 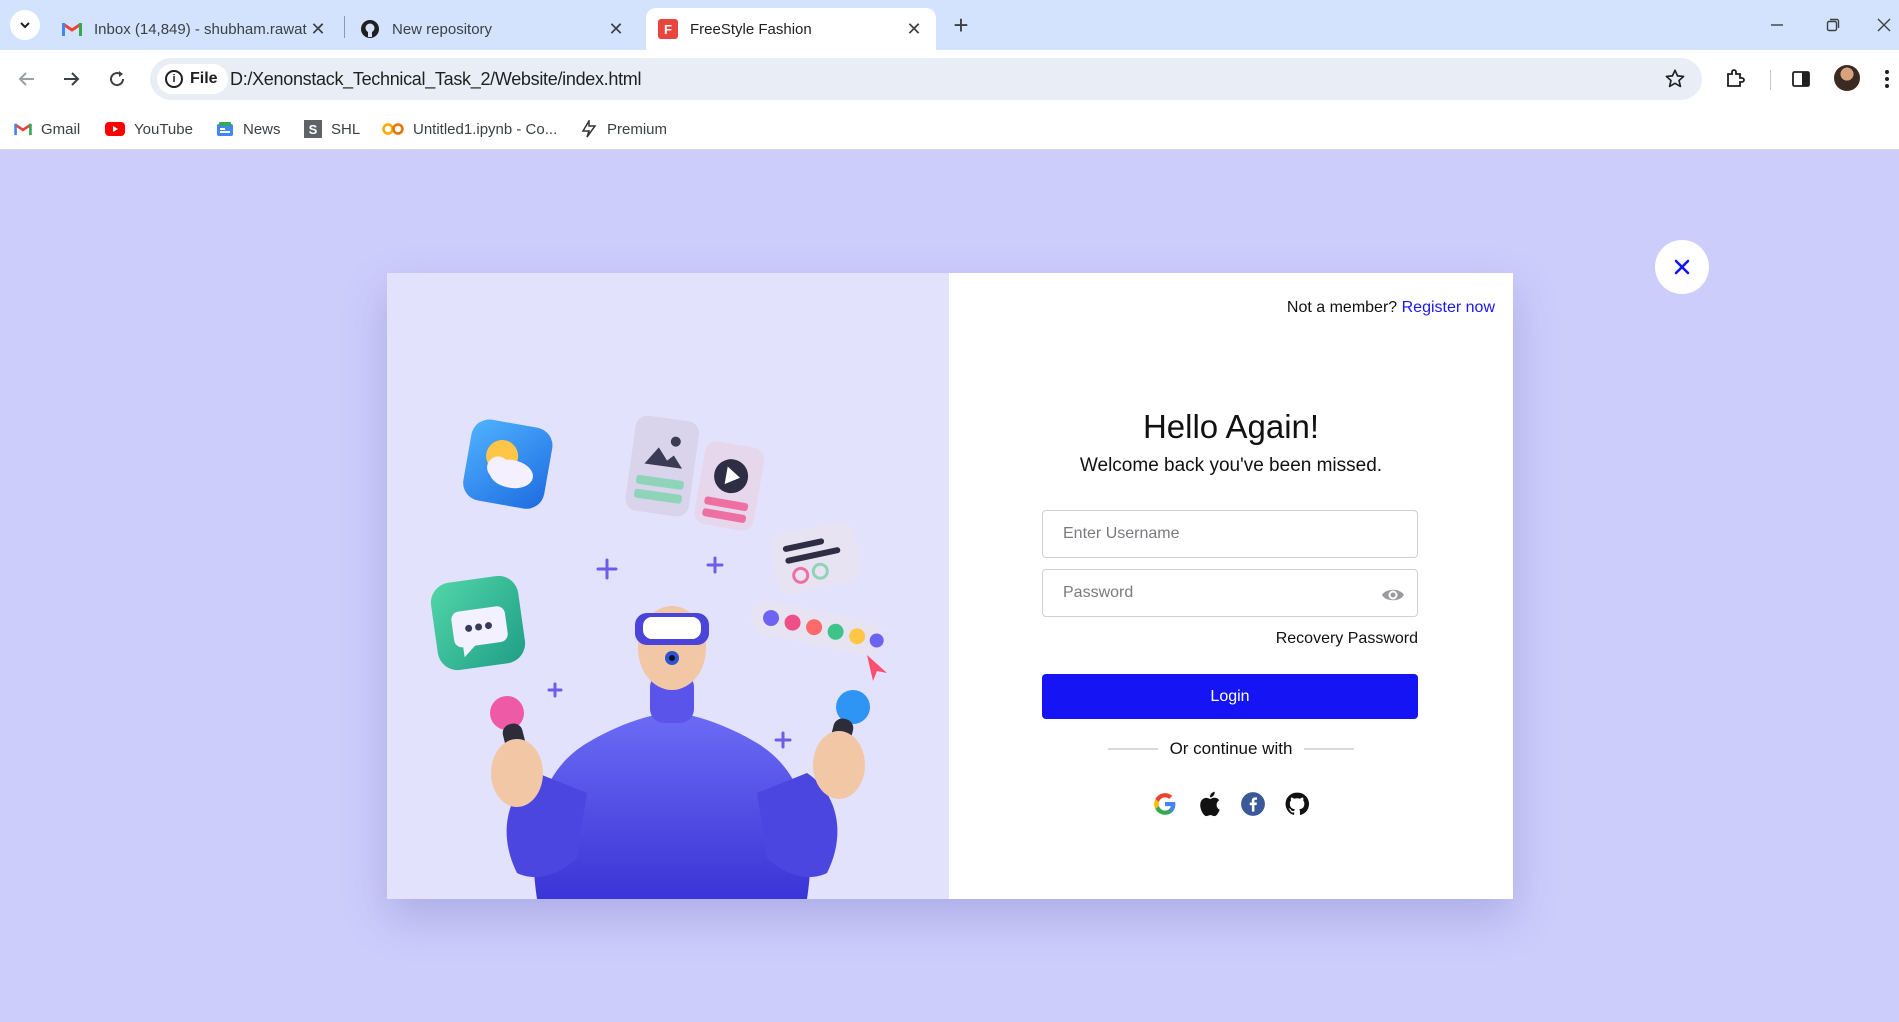 I want to click on new-tab-button: +, so click(x=961, y=25).